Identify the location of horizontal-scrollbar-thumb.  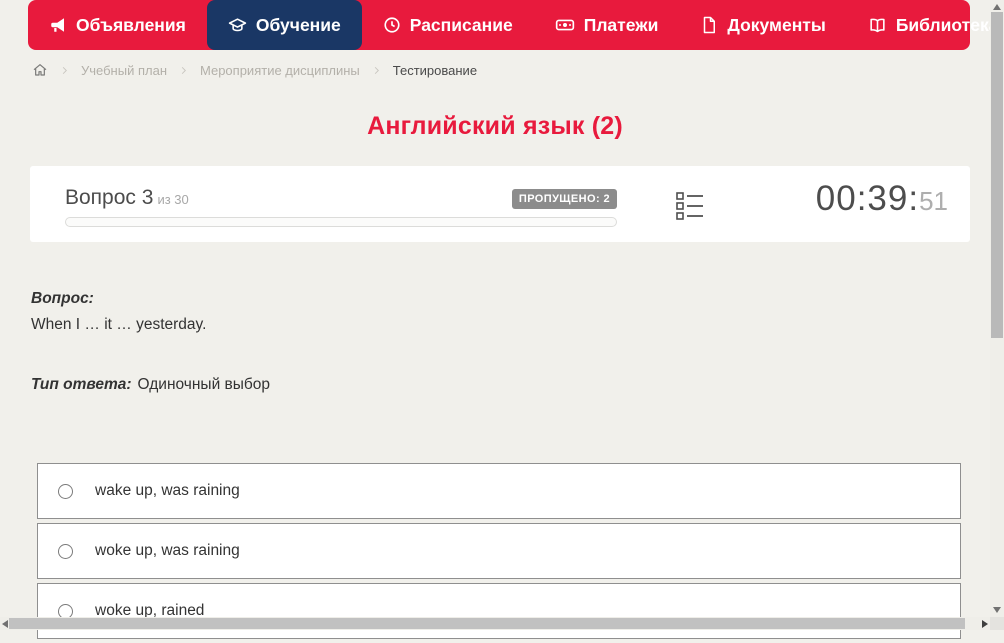
(487, 623).